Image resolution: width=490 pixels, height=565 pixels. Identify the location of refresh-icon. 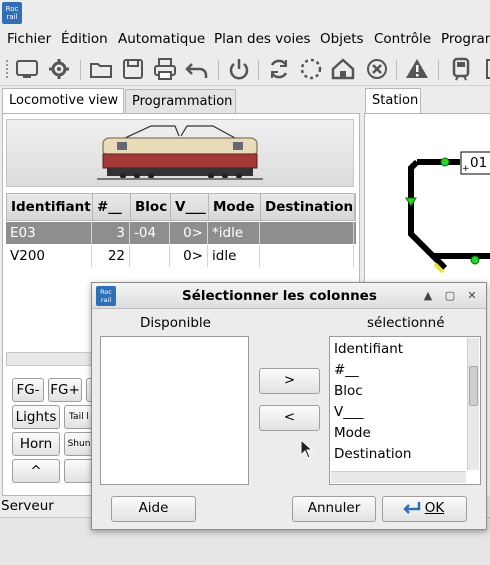
(279, 69).